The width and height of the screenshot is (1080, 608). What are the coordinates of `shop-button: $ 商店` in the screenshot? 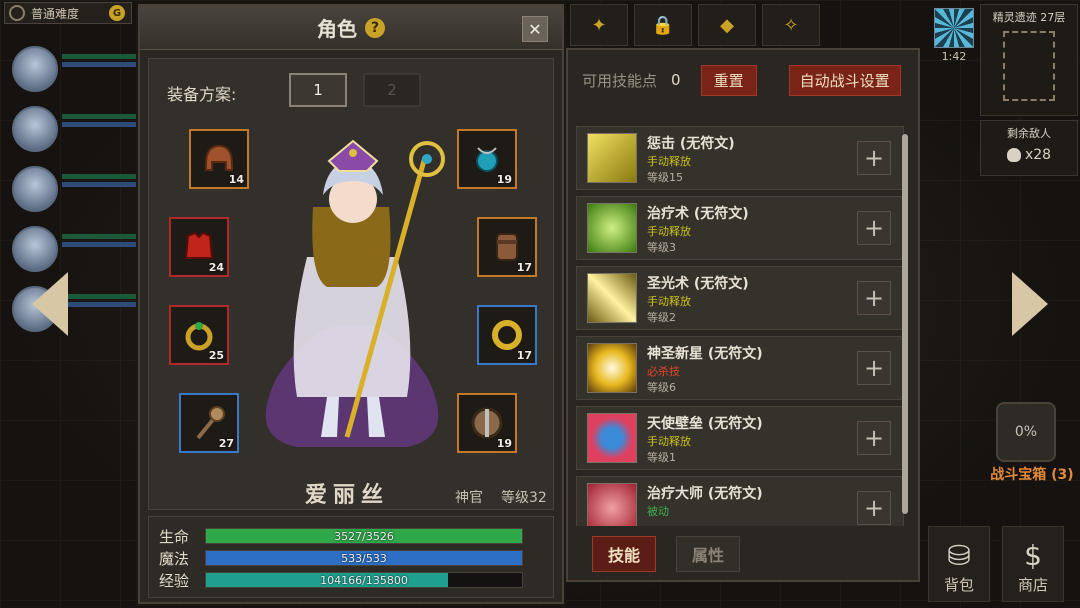 It's located at (1033, 564).